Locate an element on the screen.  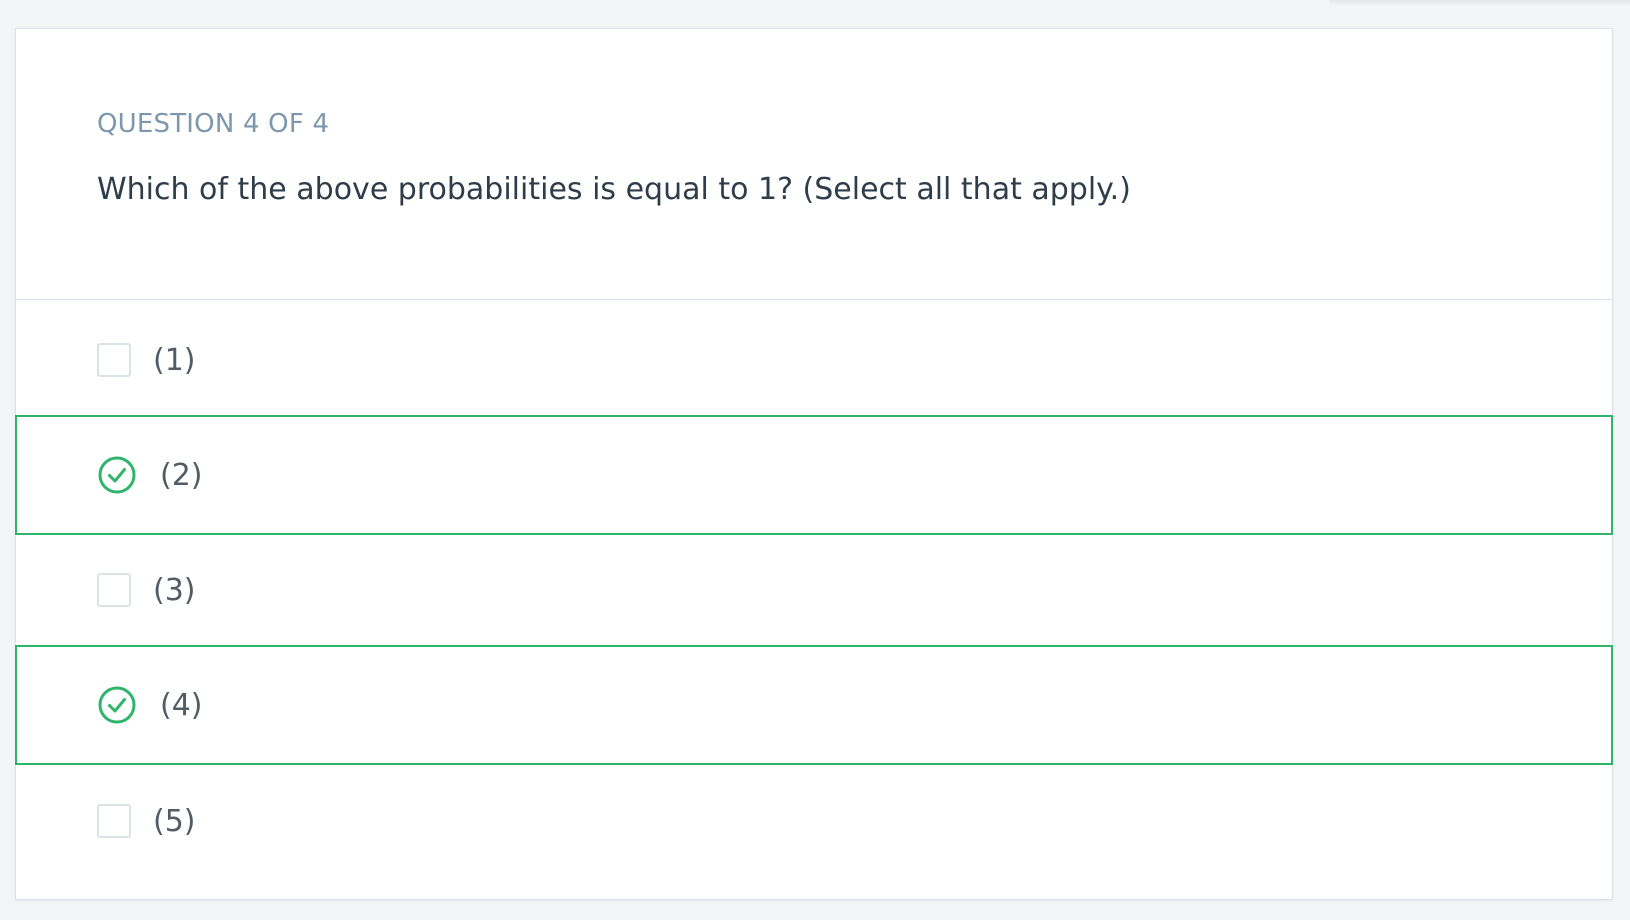
option-label: (3) is located at coordinates (174, 590).